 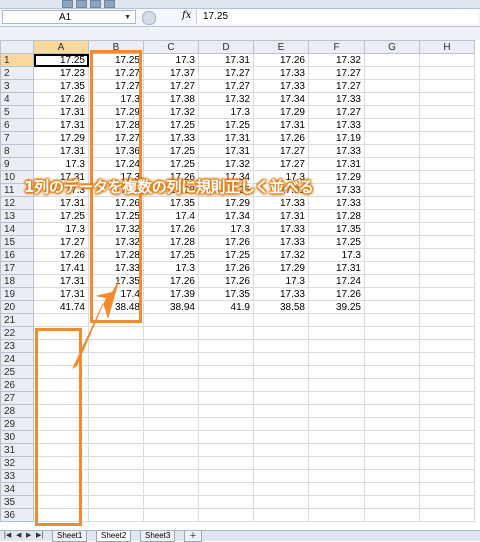 What do you see at coordinates (109, 4) in the screenshot?
I see `print-icon` at bounding box center [109, 4].